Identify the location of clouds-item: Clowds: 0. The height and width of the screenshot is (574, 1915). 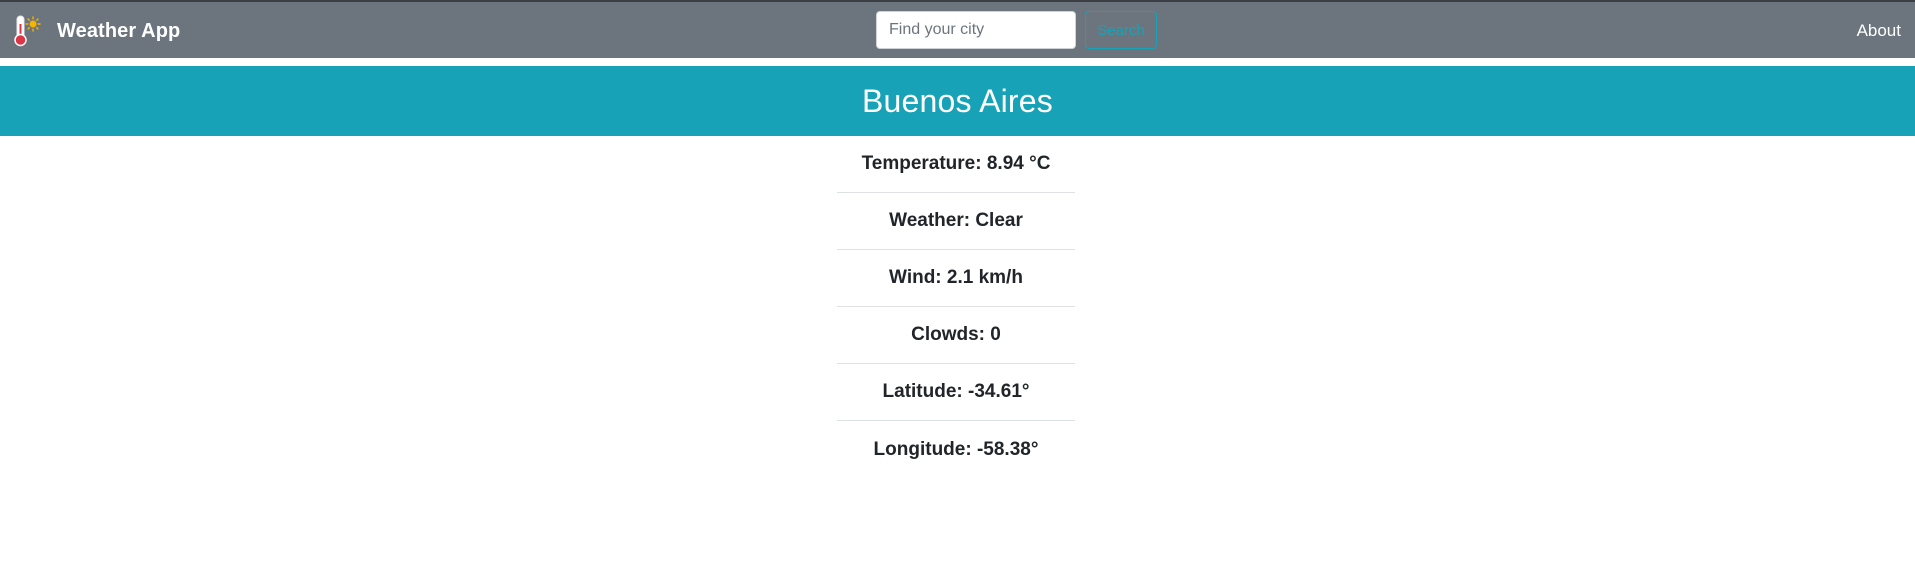
(956, 335).